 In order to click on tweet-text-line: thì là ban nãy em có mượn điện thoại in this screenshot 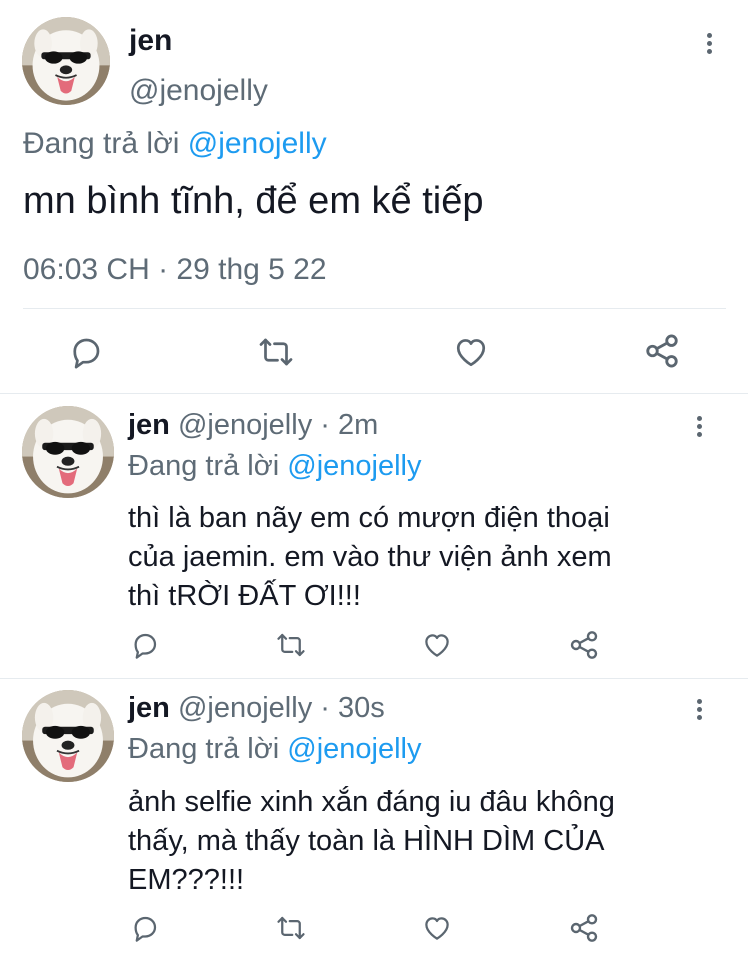, I will do `click(369, 518)`.